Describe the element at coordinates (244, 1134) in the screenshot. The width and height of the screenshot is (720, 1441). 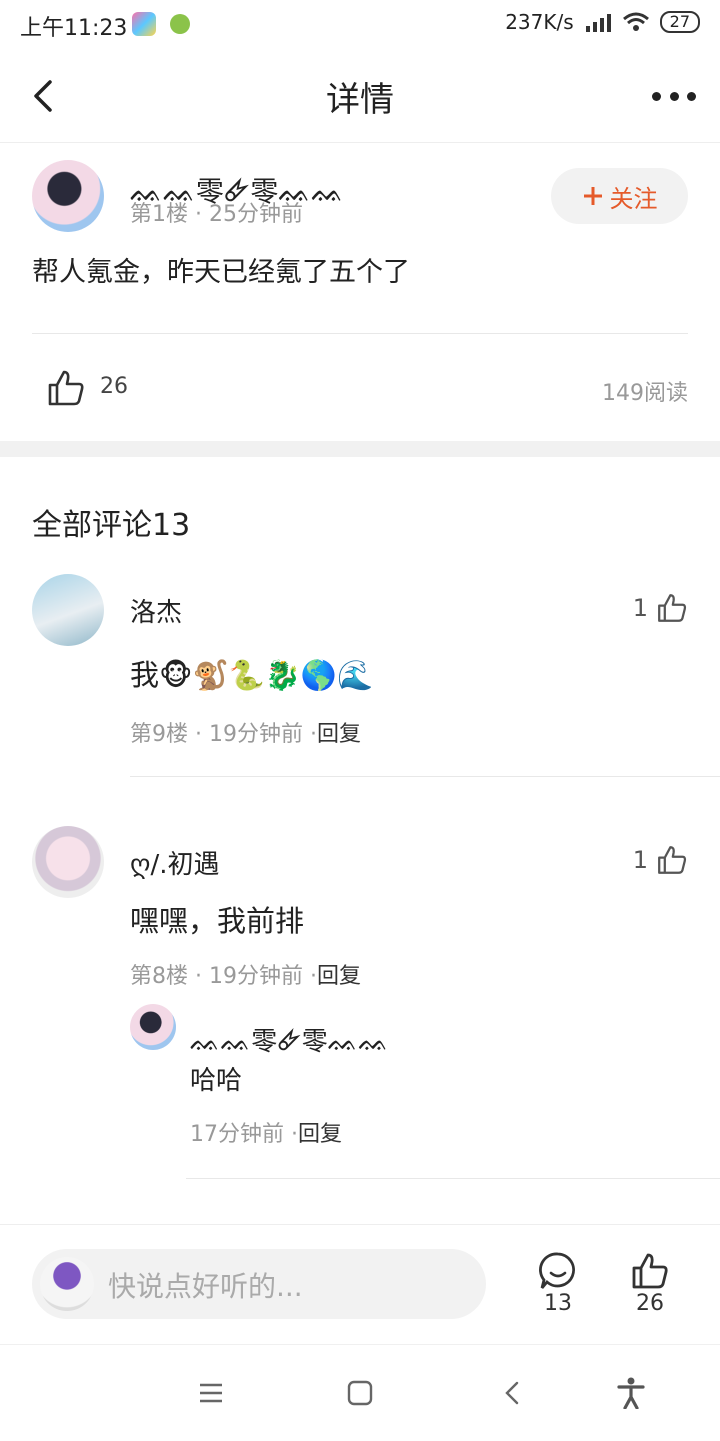
I see `reply-time: 17分钟前 ·` at that location.